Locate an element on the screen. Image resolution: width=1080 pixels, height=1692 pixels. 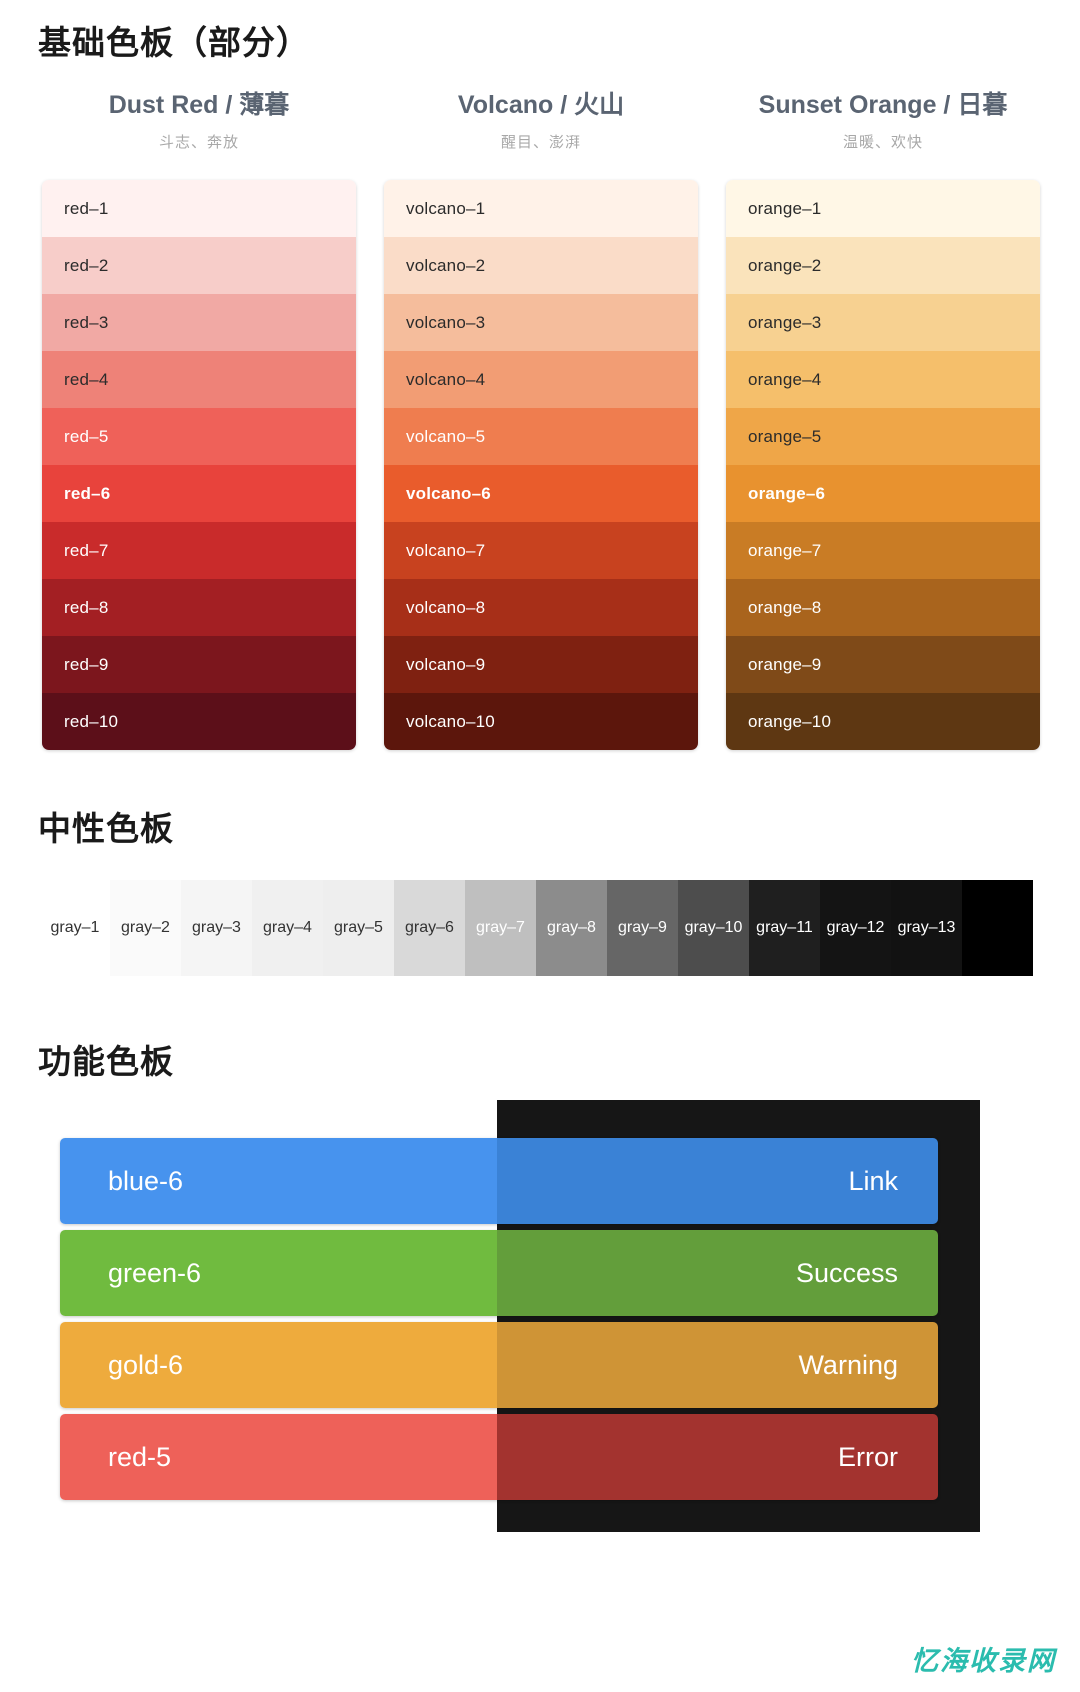
gray-swatch: gray–6 is located at coordinates (429, 928).